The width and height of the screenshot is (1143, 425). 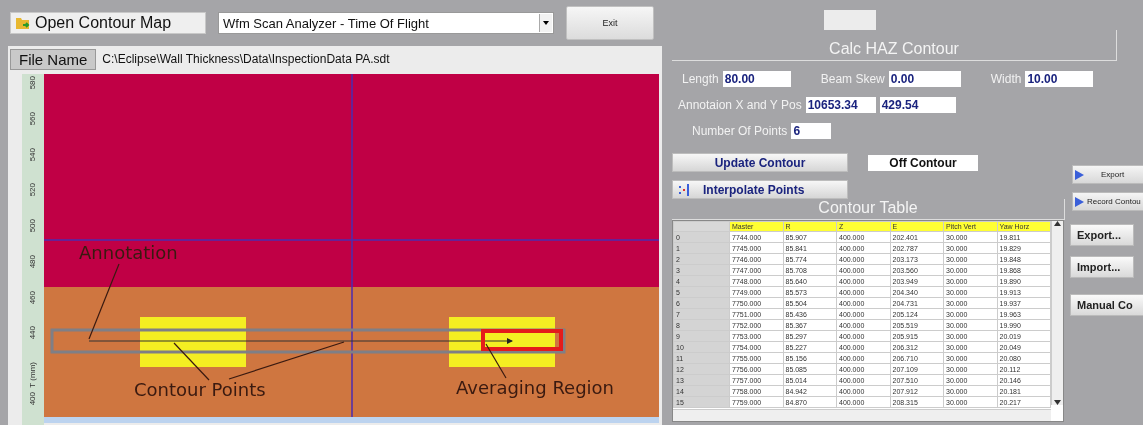 What do you see at coordinates (246, 59) in the screenshot?
I see `file-path: C:\Eclipse\Wall Thickness\Data\InspectionData PA.sdt` at bounding box center [246, 59].